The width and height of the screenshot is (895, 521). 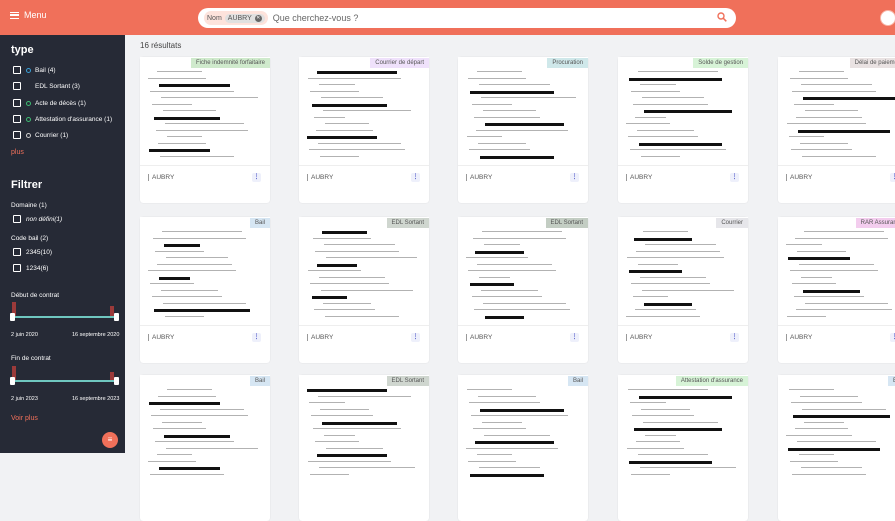 What do you see at coordinates (836, 271) in the screenshot?
I see `document-thumbnail: RAR Assurance` at bounding box center [836, 271].